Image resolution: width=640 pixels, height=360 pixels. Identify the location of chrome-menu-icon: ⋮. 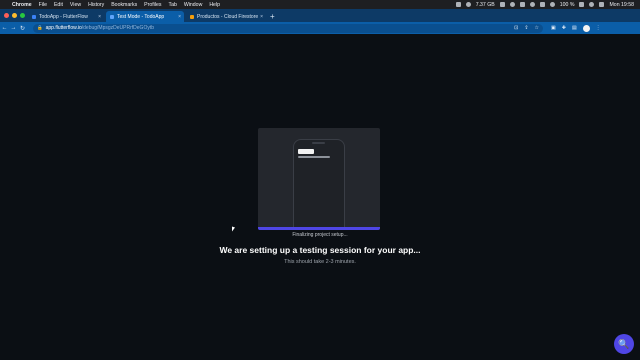
(598, 28).